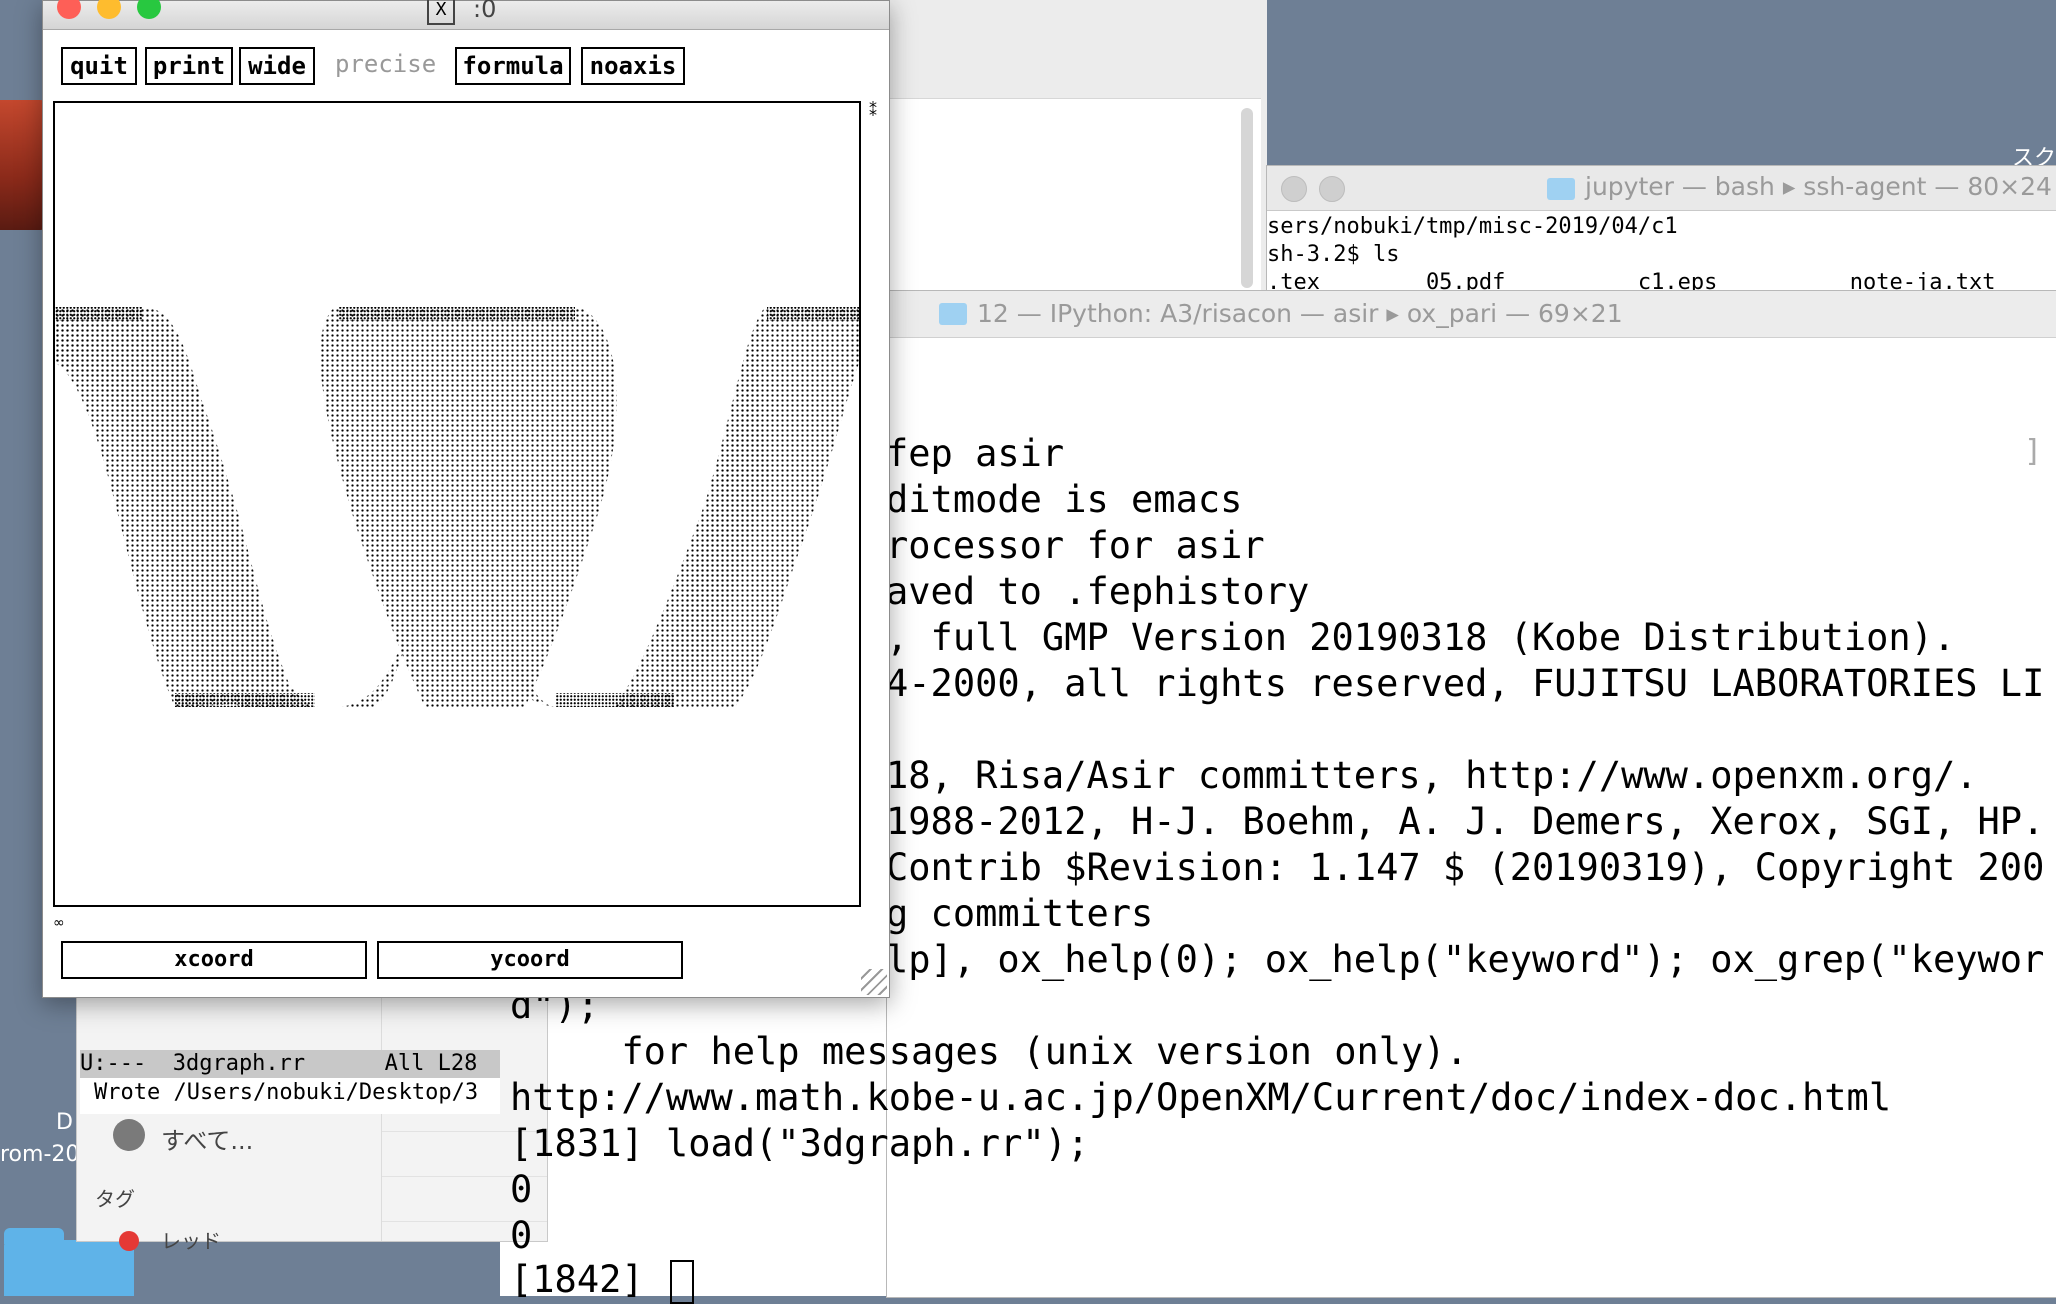 Image resolution: width=2056 pixels, height=1304 pixels. I want to click on terminal-line: g committers, so click(1020, 913).